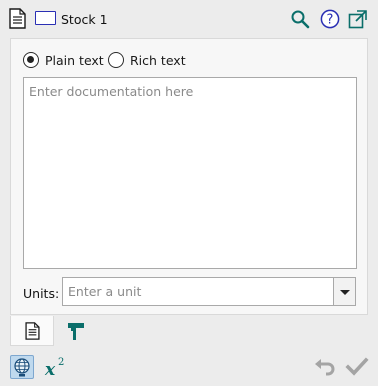 The height and width of the screenshot is (386, 378). I want to click on paint-roller-icon, so click(76, 331).